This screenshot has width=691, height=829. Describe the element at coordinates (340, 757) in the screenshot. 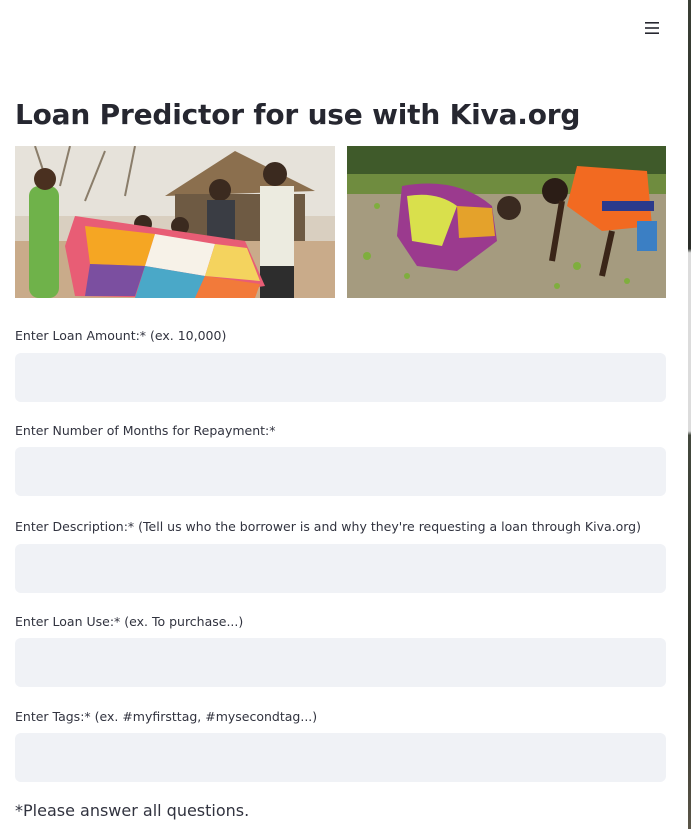

I see `tags-input` at that location.